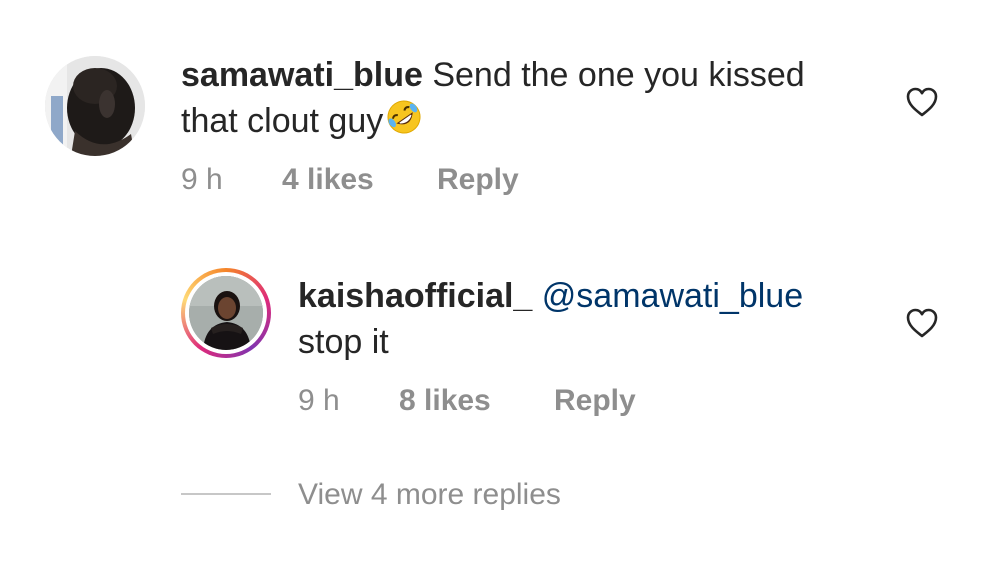 The width and height of the screenshot is (1000, 561). What do you see at coordinates (672, 296) in the screenshot?
I see `comment-mention: @samawati_blue` at bounding box center [672, 296].